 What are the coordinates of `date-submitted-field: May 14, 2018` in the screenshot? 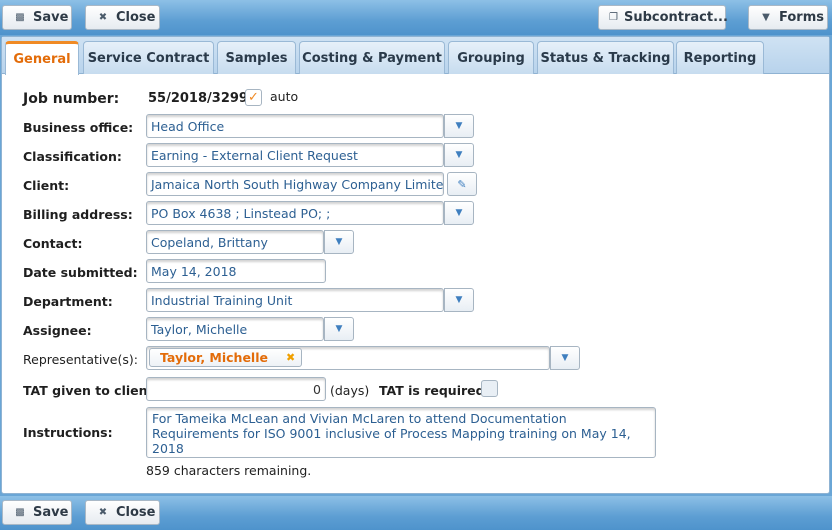 It's located at (236, 271).